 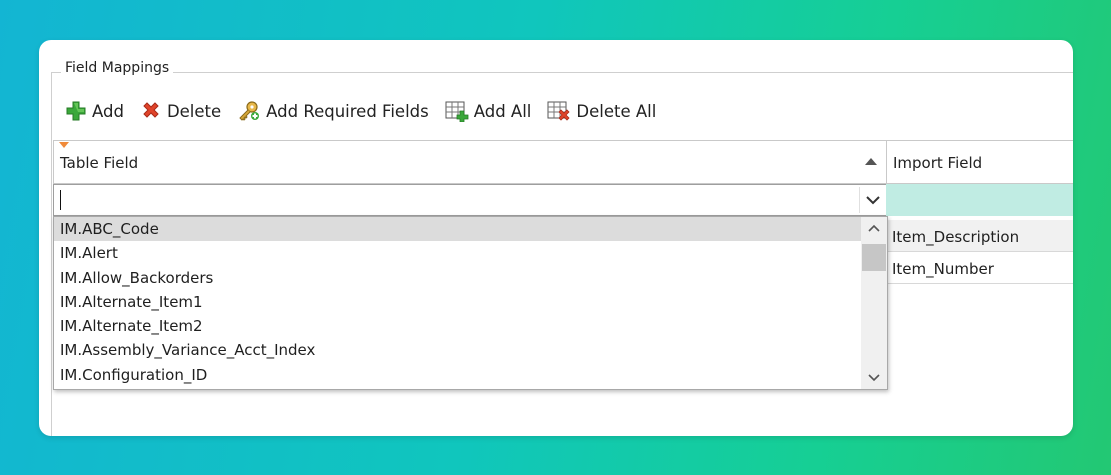 I want to click on import-field-cell: Item_Description, so click(x=979, y=236).